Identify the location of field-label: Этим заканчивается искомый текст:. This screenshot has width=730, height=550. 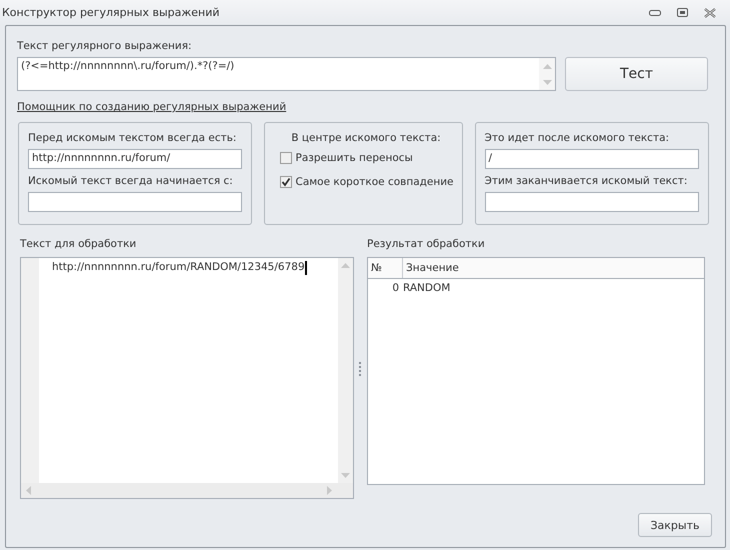
(586, 181).